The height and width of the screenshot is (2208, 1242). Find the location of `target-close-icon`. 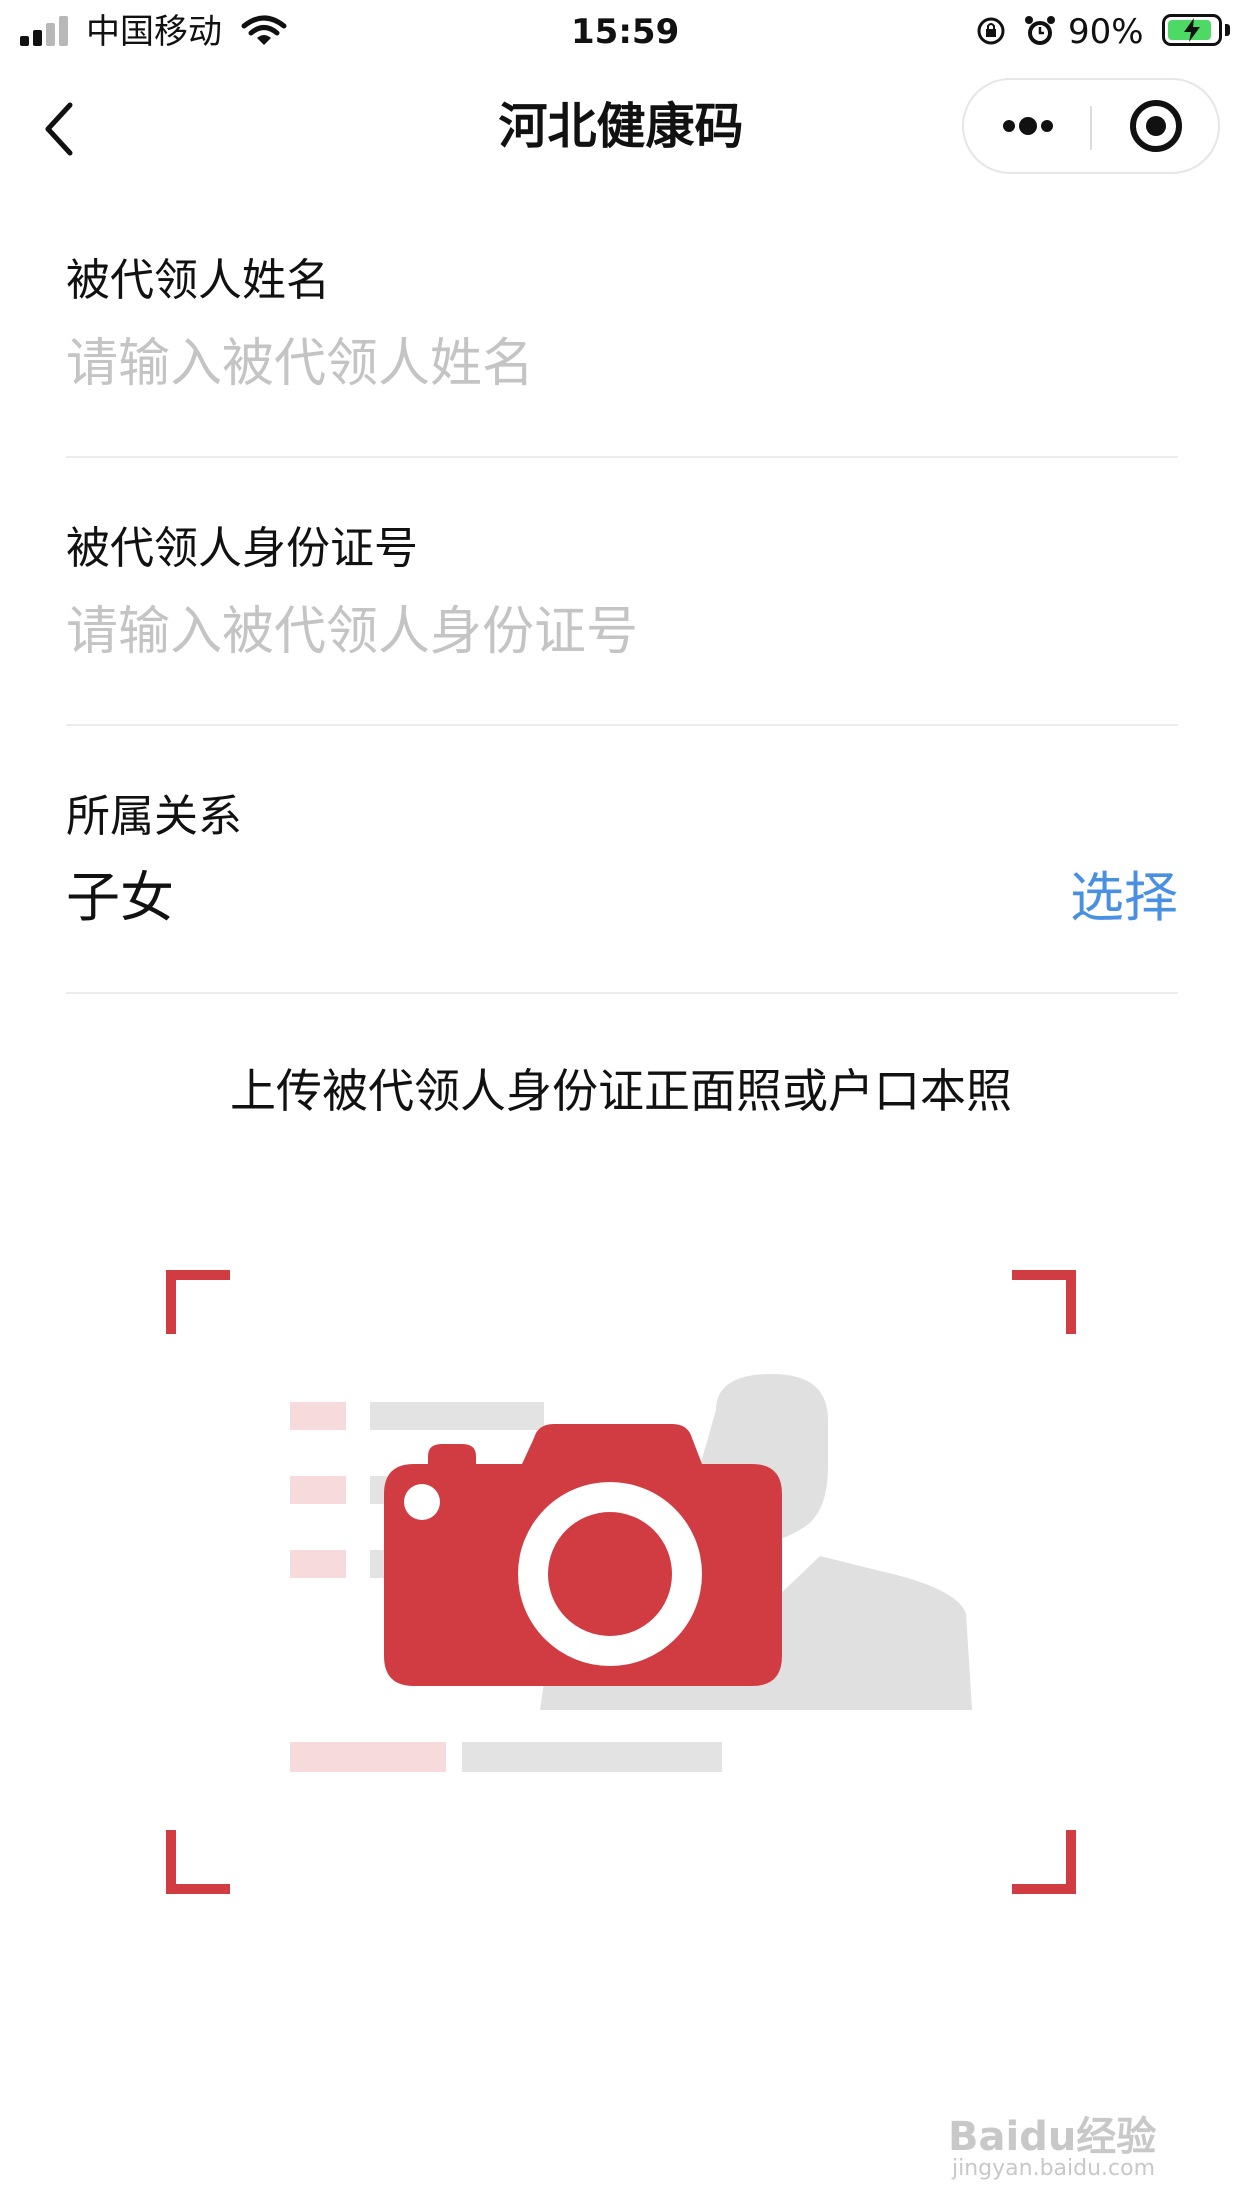

target-close-icon is located at coordinates (1156, 126).